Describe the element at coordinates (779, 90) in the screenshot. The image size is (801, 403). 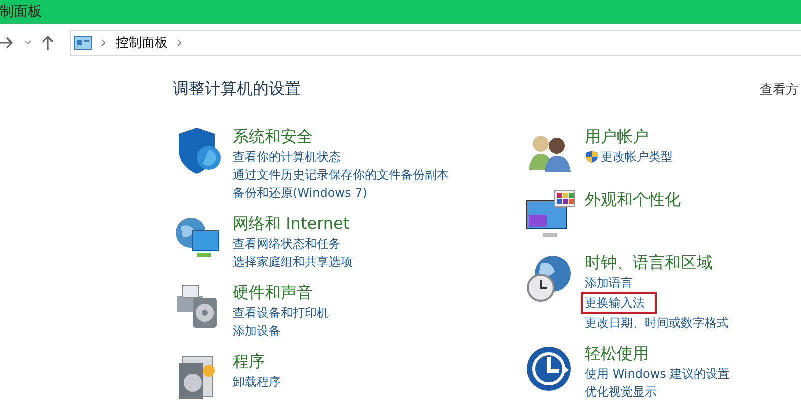
I see `view-by-label: 查看方` at that location.